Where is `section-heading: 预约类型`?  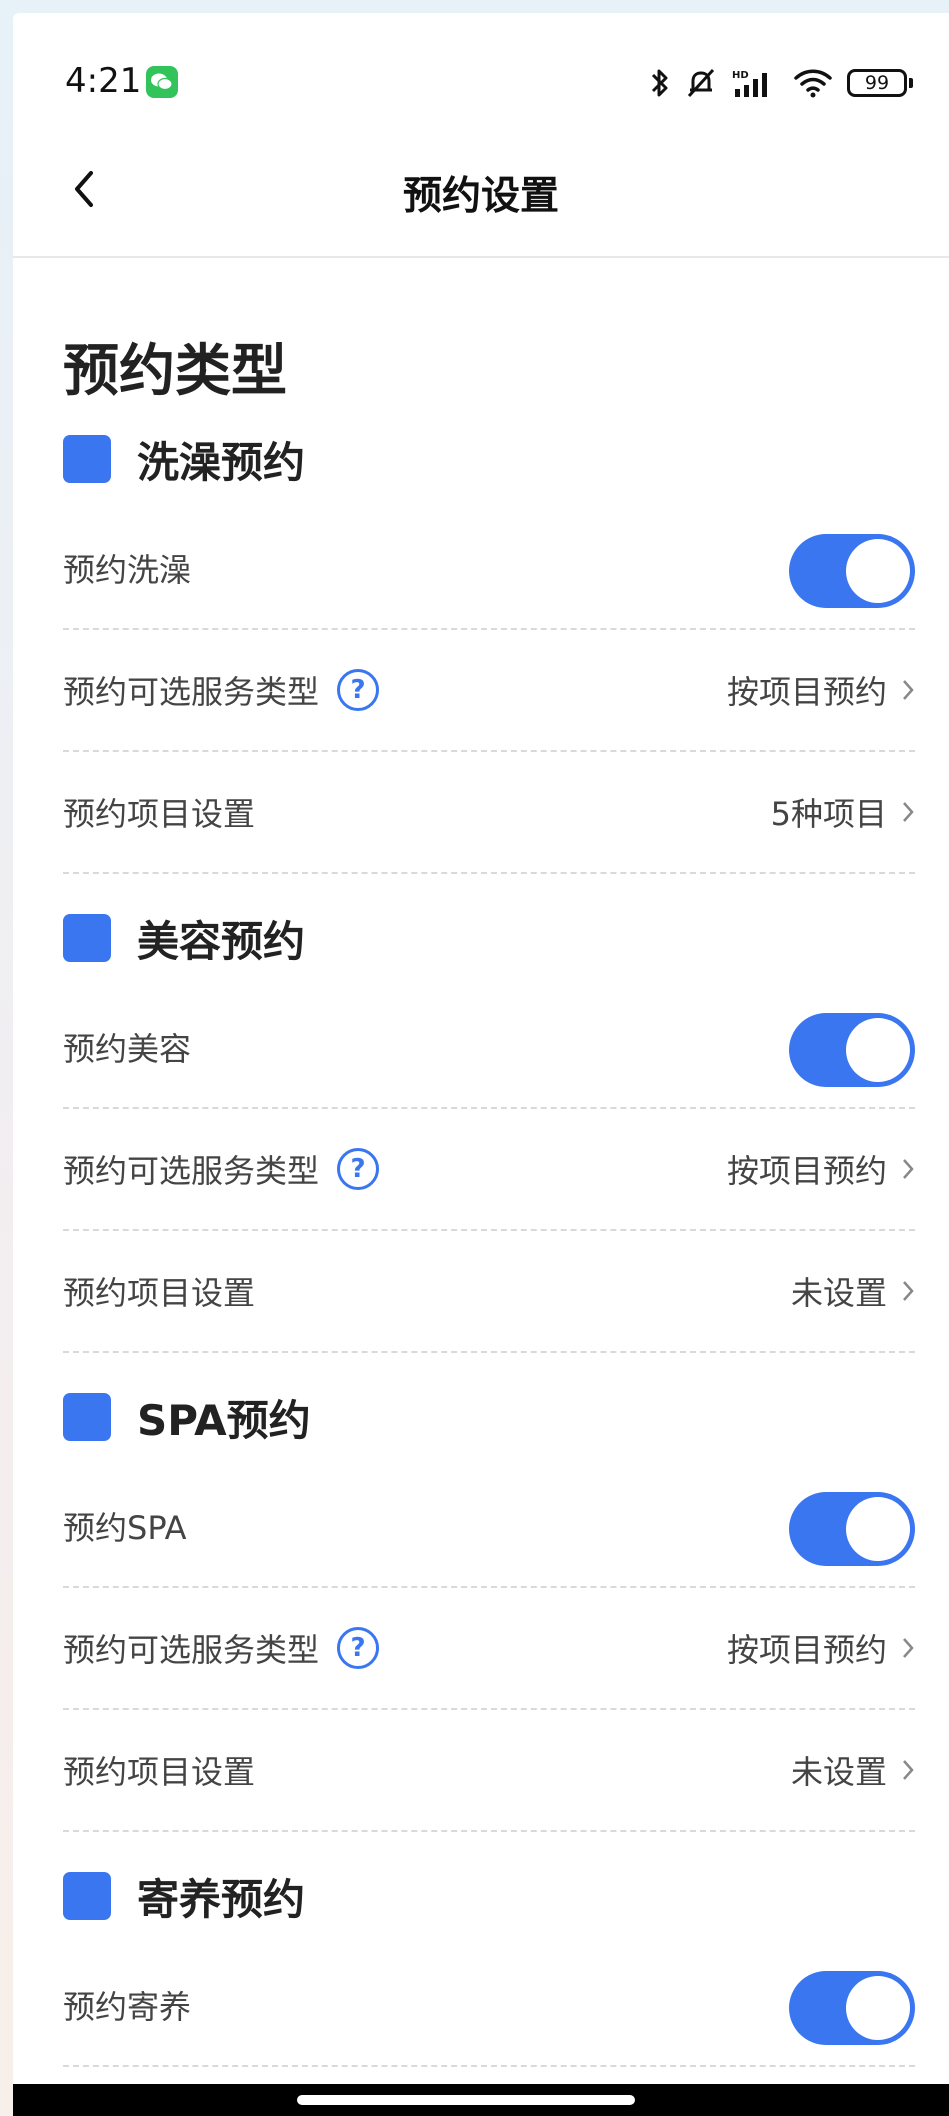 section-heading: 预约类型 is located at coordinates (175, 371).